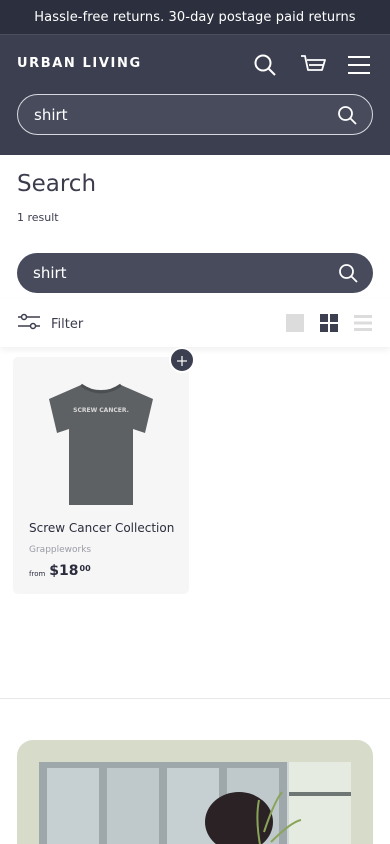 The width and height of the screenshot is (390, 844). I want to click on filter-label: Filter, so click(67, 324).